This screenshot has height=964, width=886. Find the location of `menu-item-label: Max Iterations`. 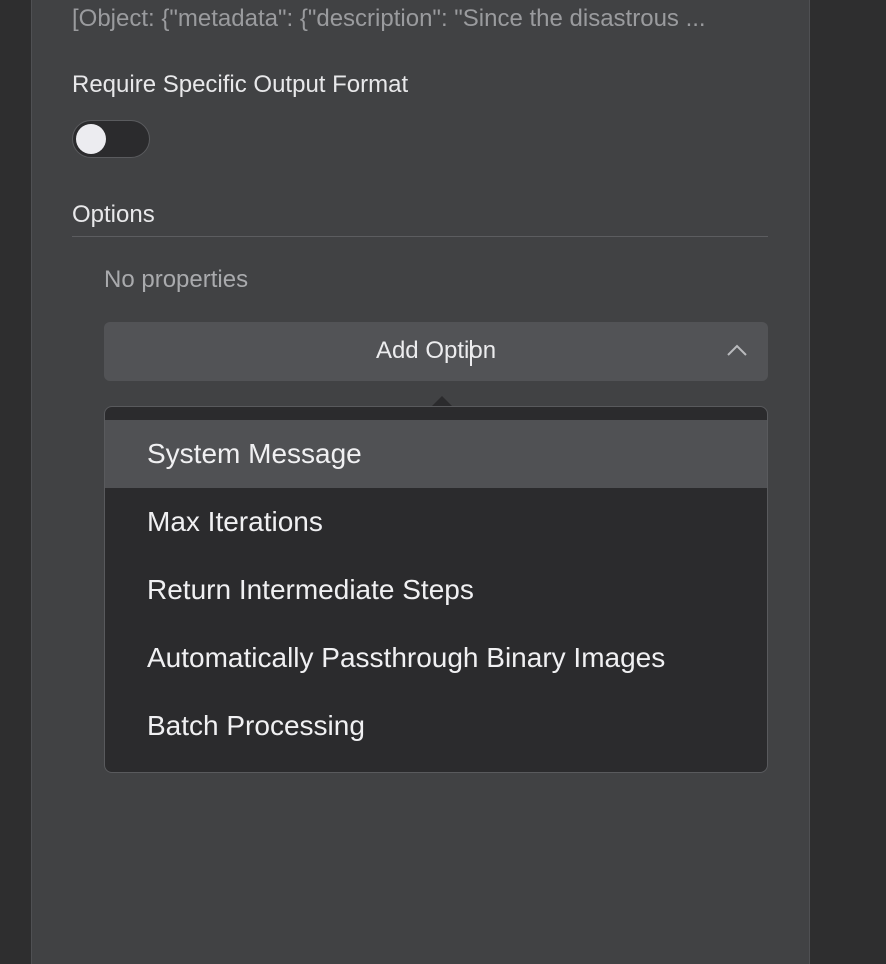

menu-item-label: Max Iterations is located at coordinates (235, 521).